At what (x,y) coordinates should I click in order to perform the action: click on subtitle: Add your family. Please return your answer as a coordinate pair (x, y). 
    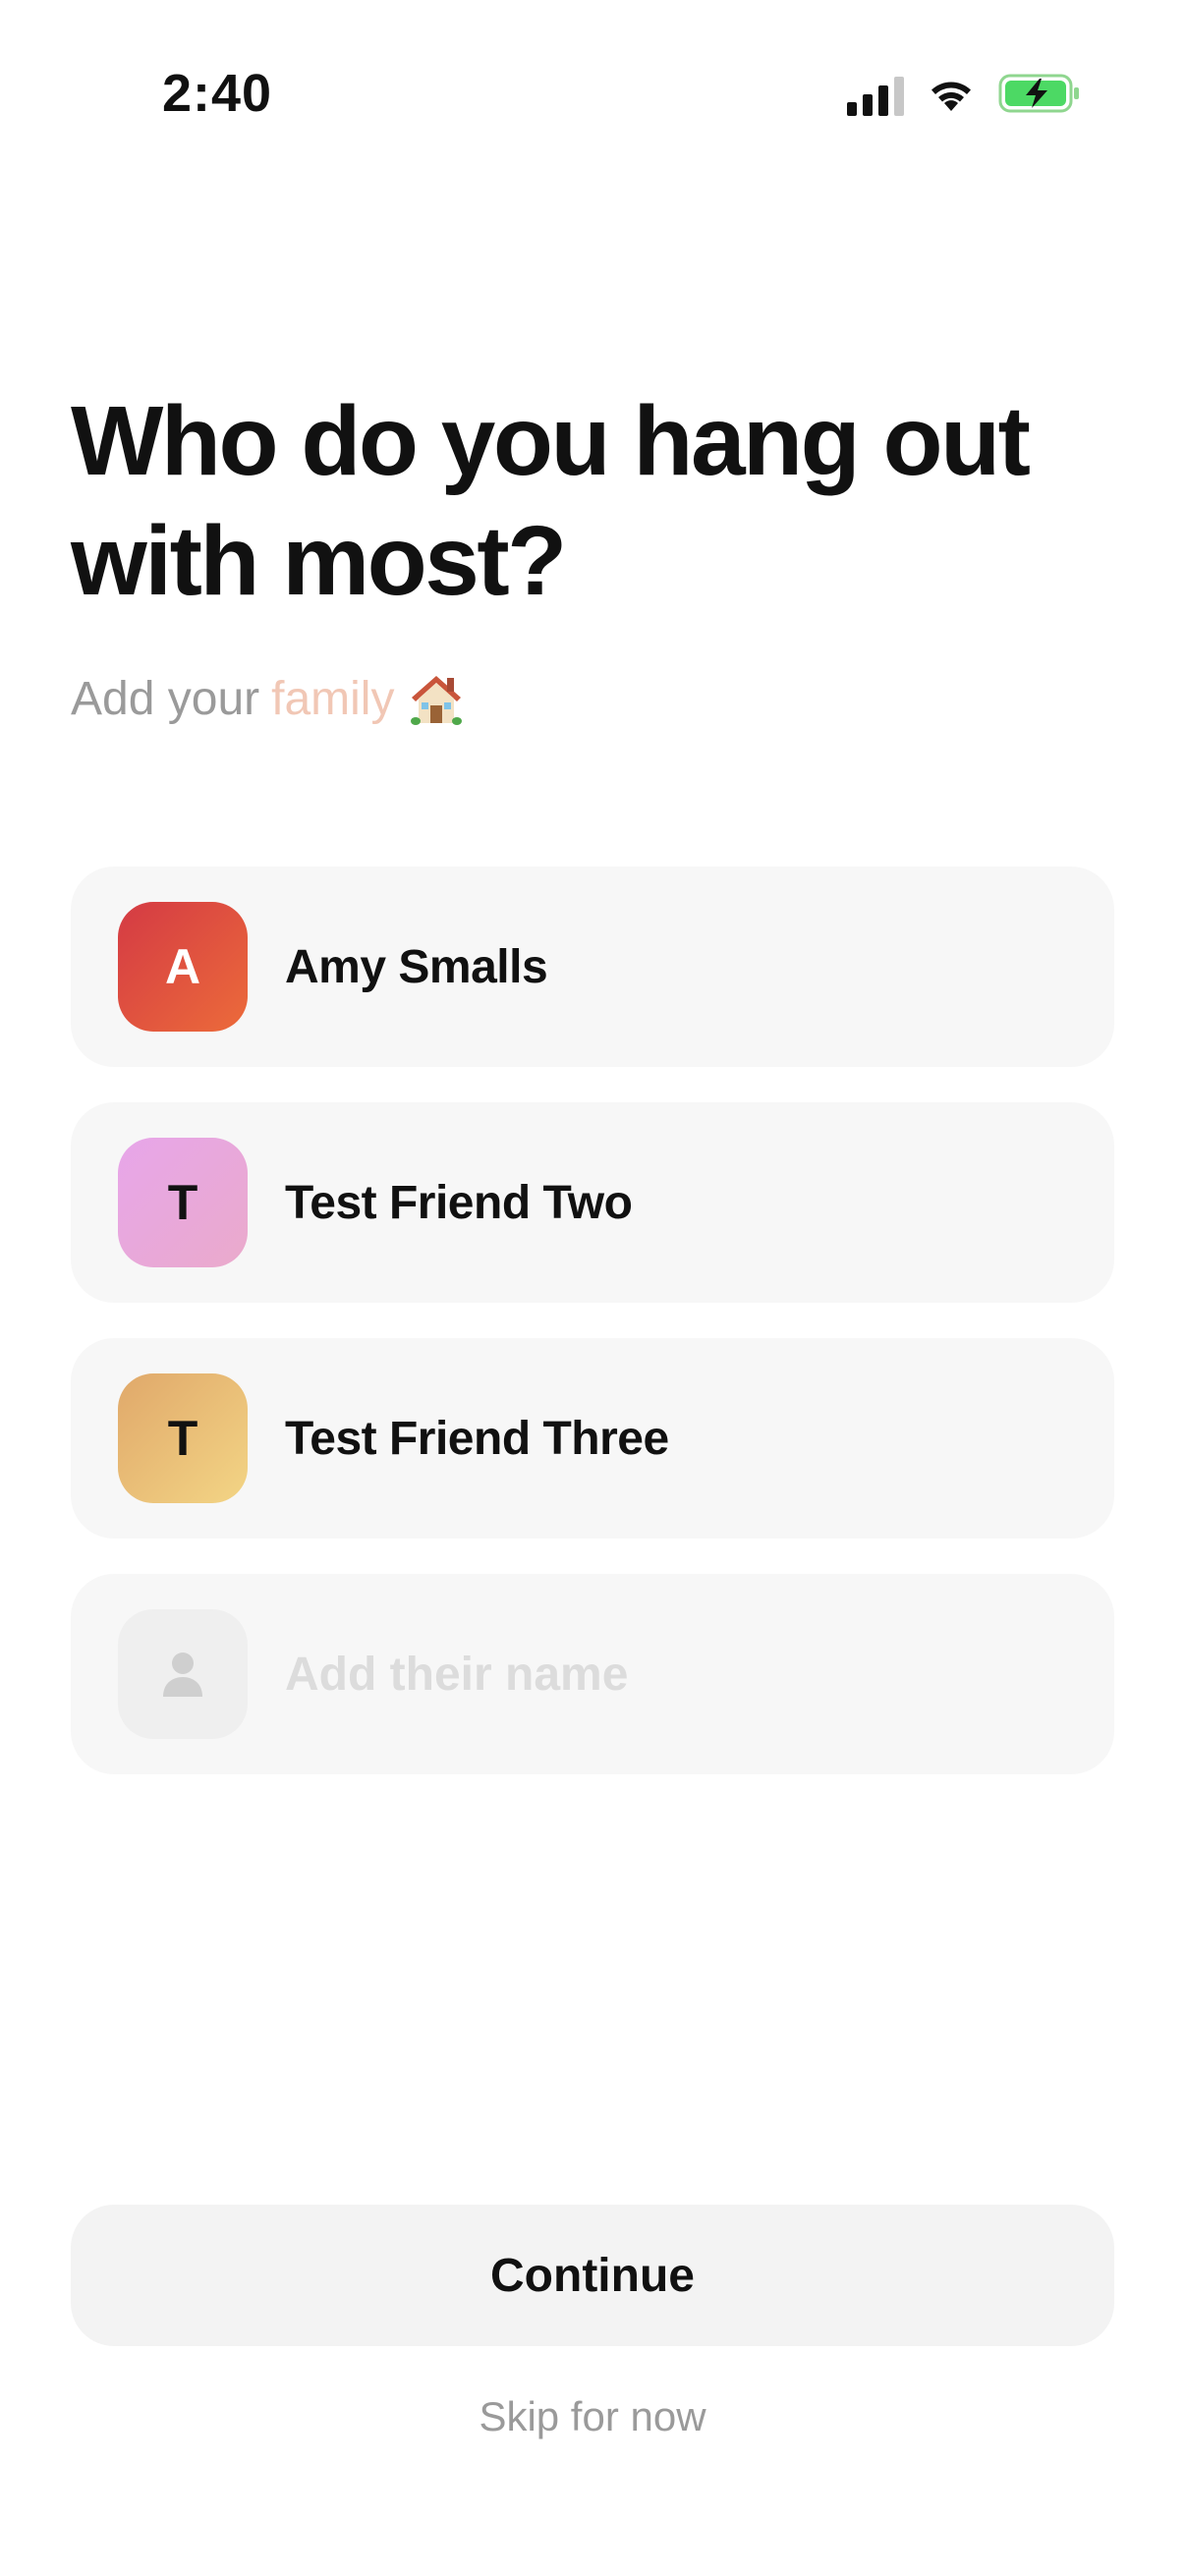
    Looking at the image, I should click on (268, 698).